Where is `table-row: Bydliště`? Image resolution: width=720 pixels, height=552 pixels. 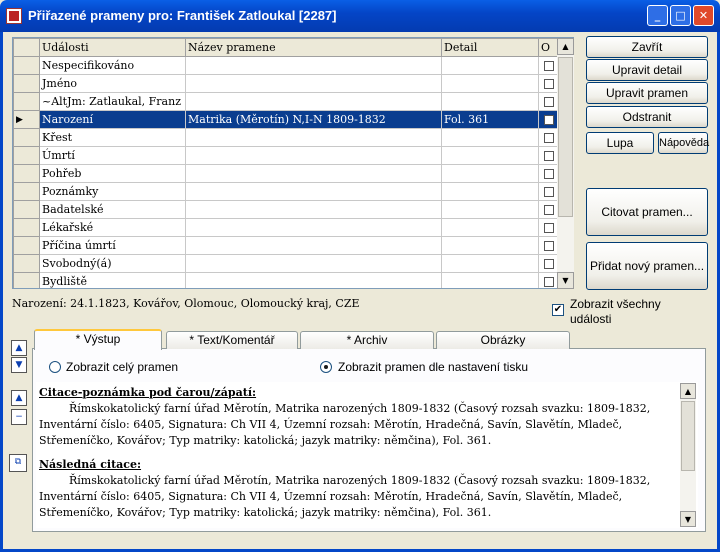 table-row: Bydliště is located at coordinates (286, 280).